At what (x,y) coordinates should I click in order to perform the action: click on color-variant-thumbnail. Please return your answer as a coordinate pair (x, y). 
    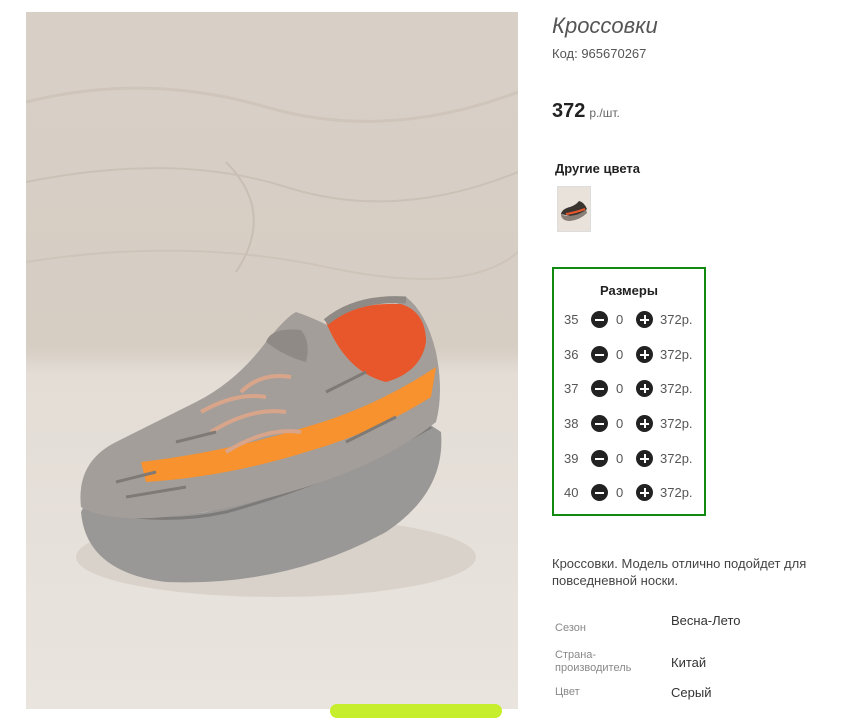
    Looking at the image, I should click on (574, 209).